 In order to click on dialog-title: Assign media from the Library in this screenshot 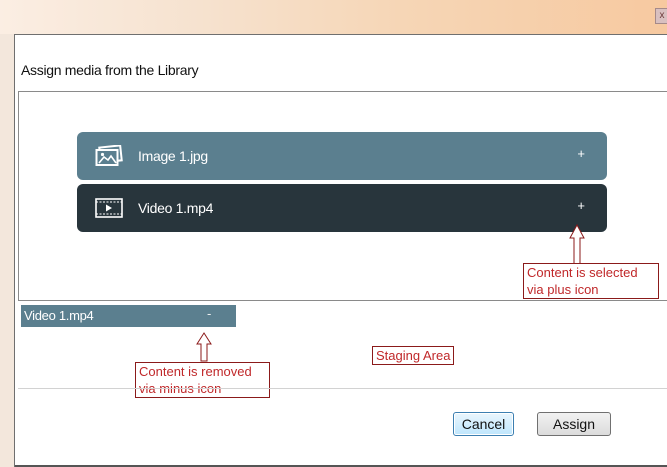, I will do `click(110, 70)`.